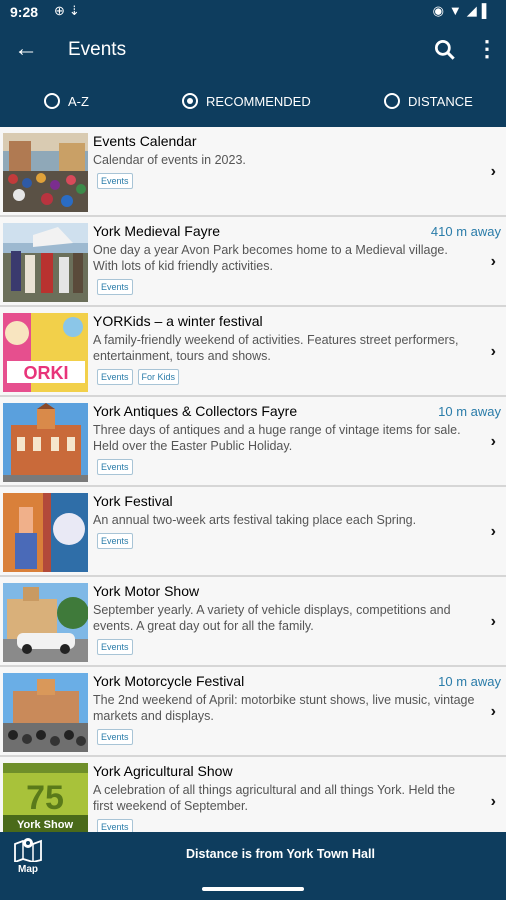 The image size is (506, 900). I want to click on sort-recommended: RECOMMENDED, so click(246, 101).